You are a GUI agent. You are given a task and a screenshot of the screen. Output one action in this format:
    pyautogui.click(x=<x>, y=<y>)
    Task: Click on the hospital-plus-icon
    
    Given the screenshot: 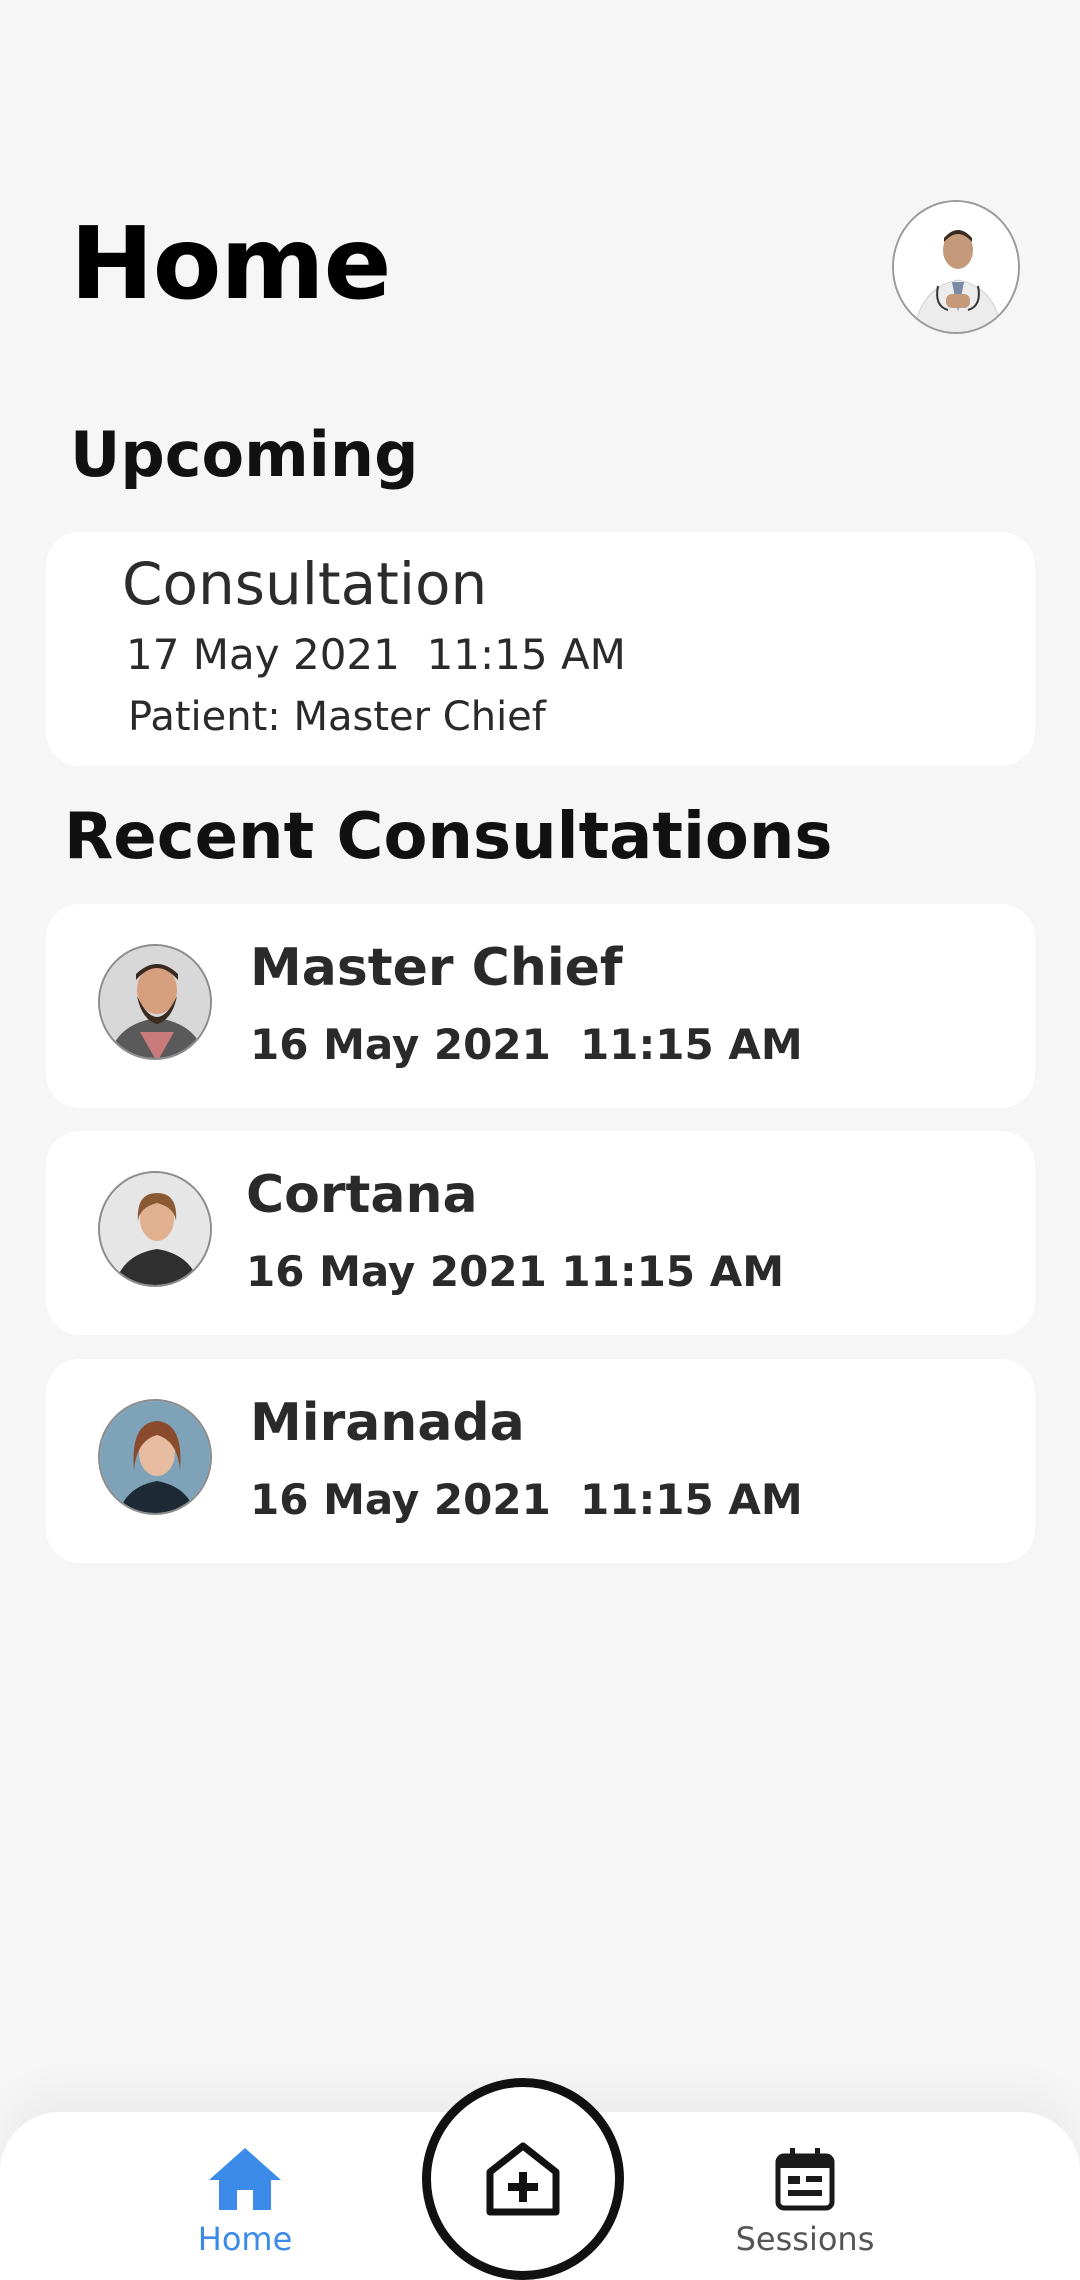 What is the action you would take?
    pyautogui.click(x=523, y=2179)
    